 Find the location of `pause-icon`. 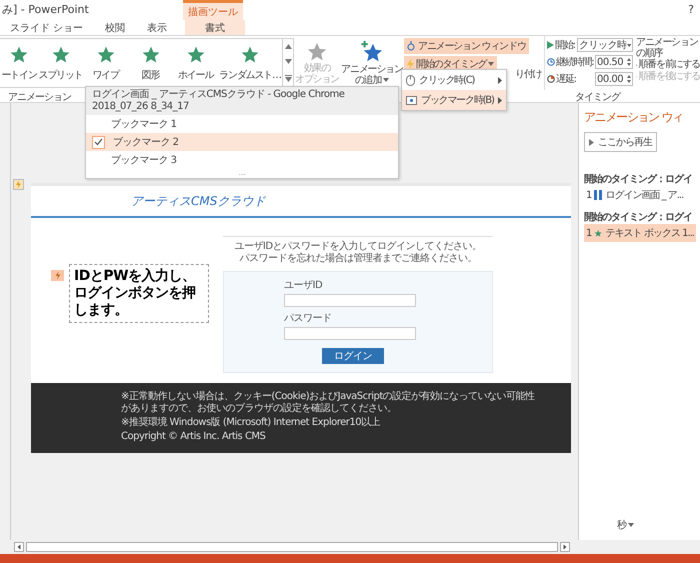

pause-icon is located at coordinates (598, 195).